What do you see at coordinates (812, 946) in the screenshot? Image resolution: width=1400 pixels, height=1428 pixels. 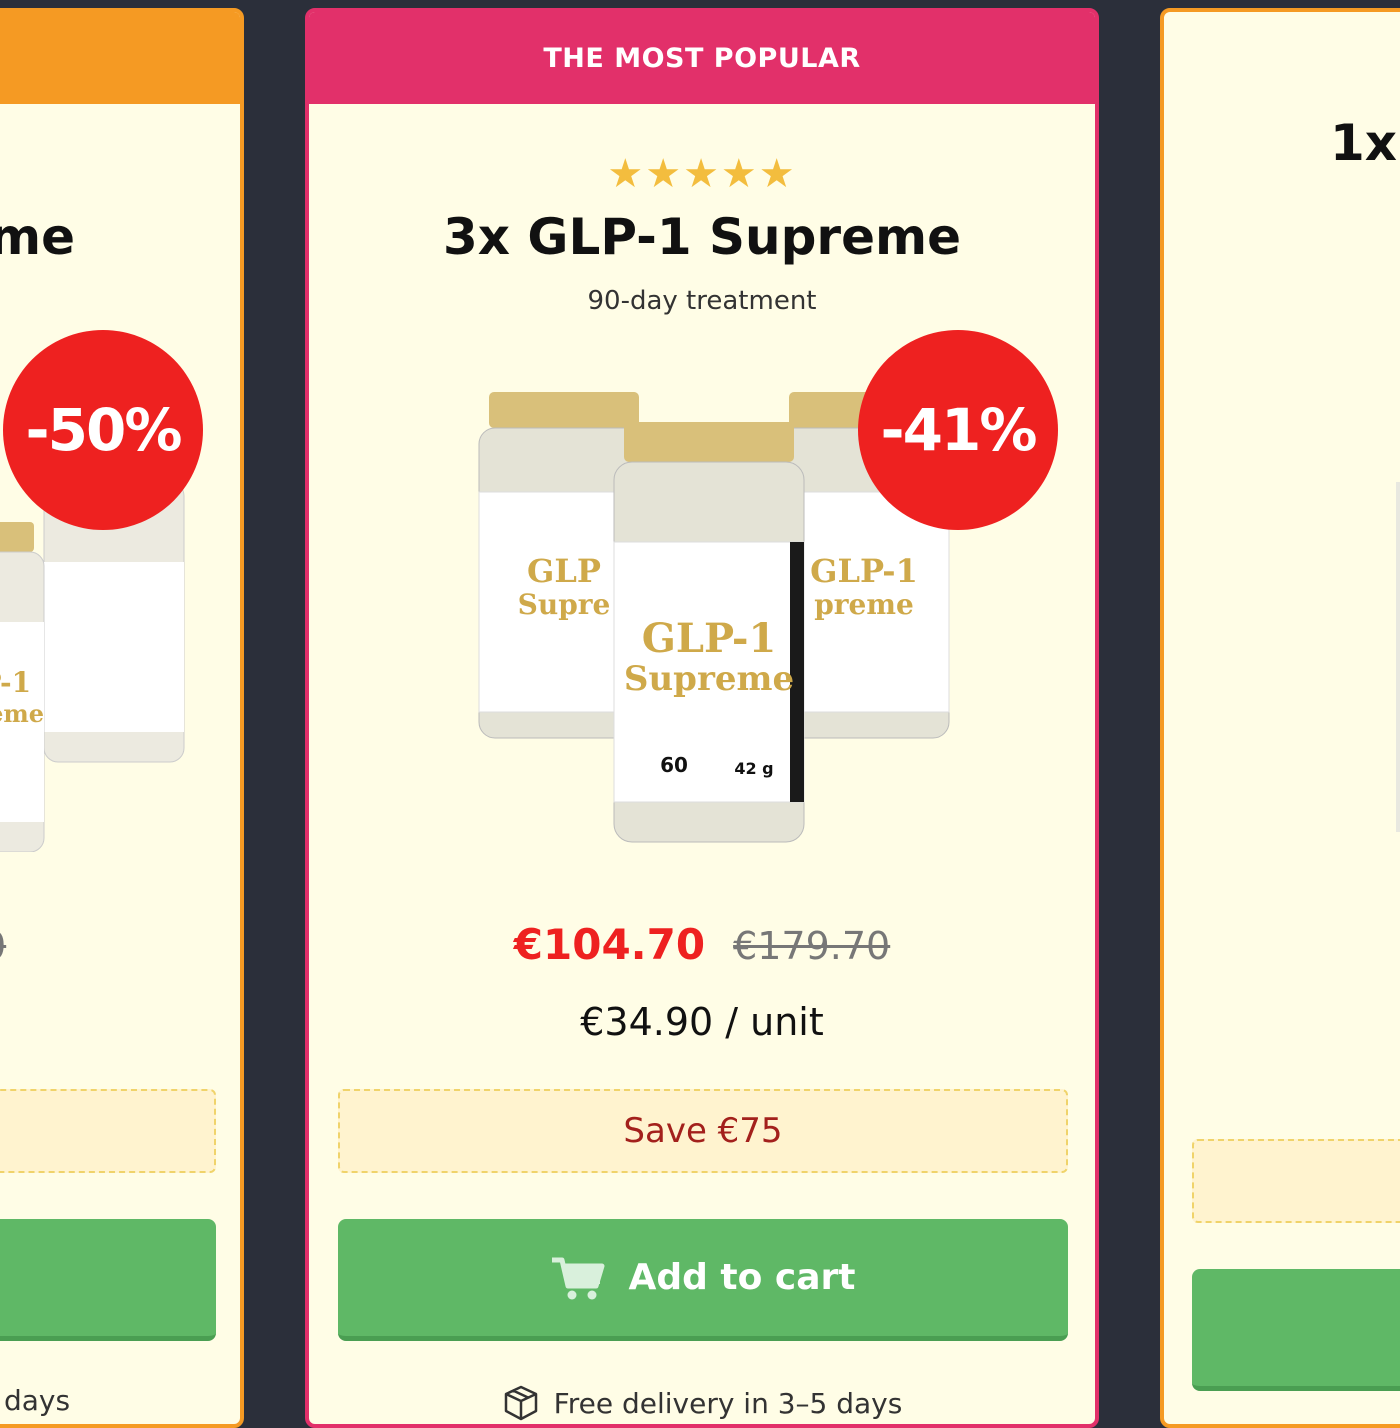 I see `old-price: €179.70` at bounding box center [812, 946].